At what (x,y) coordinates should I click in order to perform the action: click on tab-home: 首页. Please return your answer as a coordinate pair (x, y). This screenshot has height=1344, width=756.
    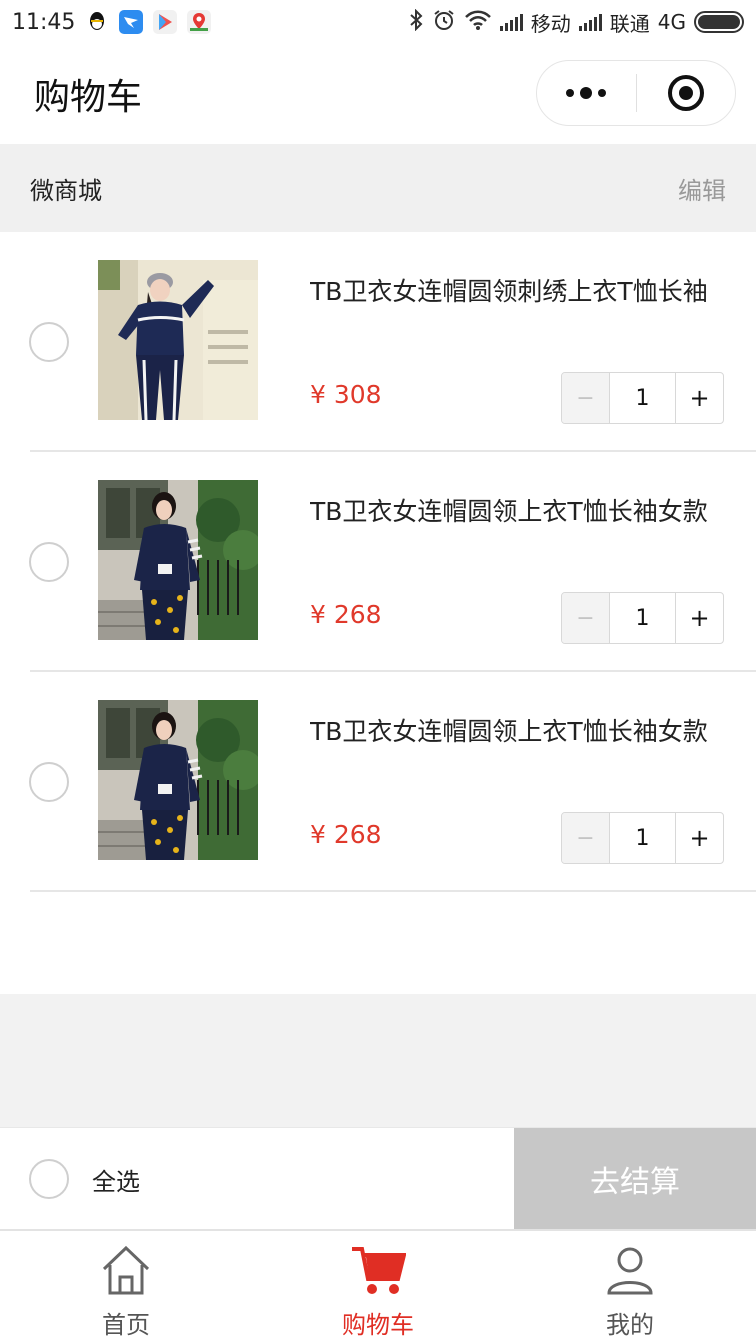
    Looking at the image, I should click on (126, 1287).